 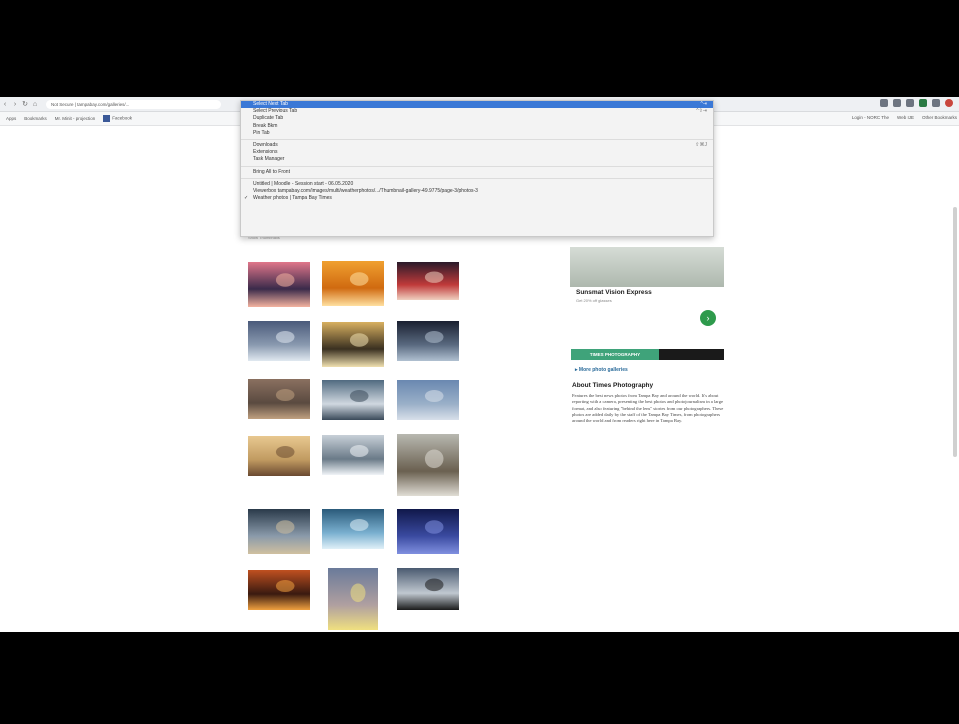 What do you see at coordinates (701, 111) in the screenshot?
I see `menu-item-shortcut: ^⇧⇥` at bounding box center [701, 111].